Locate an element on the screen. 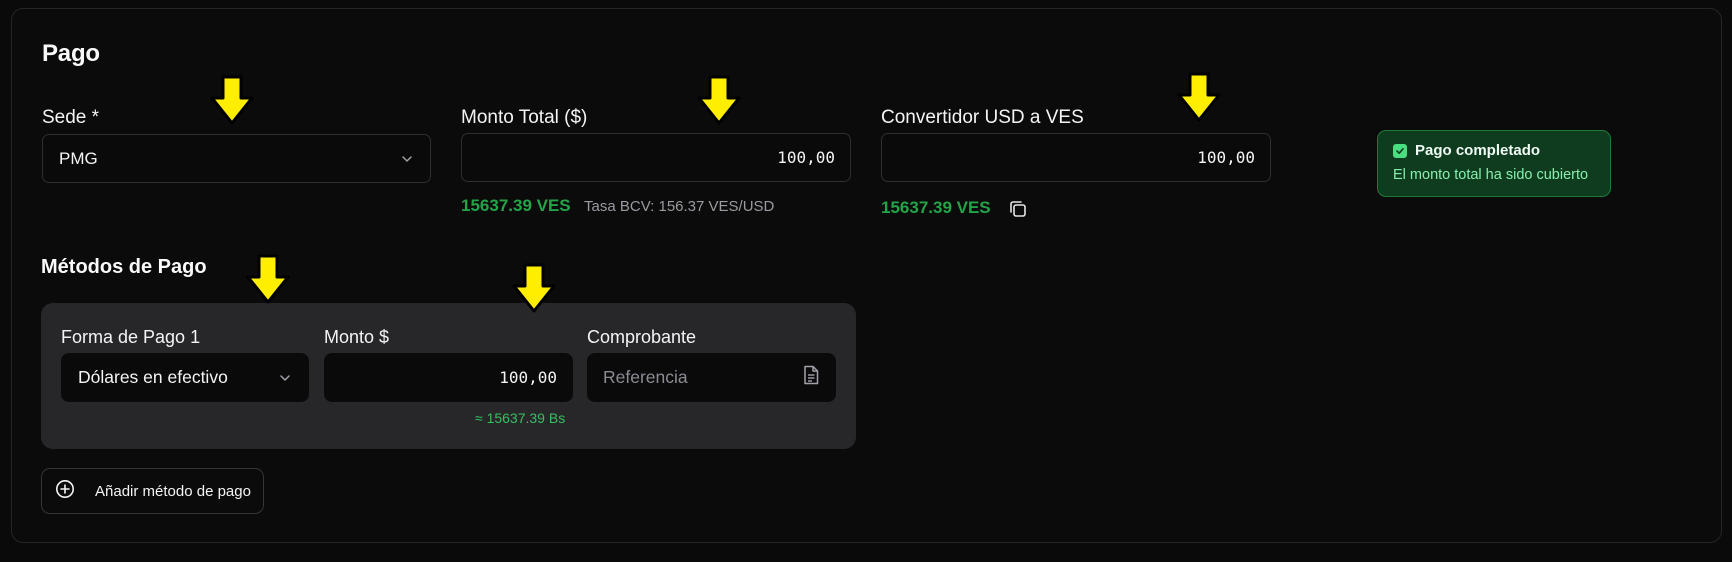  monto-total-ves: 15637.39 VES is located at coordinates (516, 205).